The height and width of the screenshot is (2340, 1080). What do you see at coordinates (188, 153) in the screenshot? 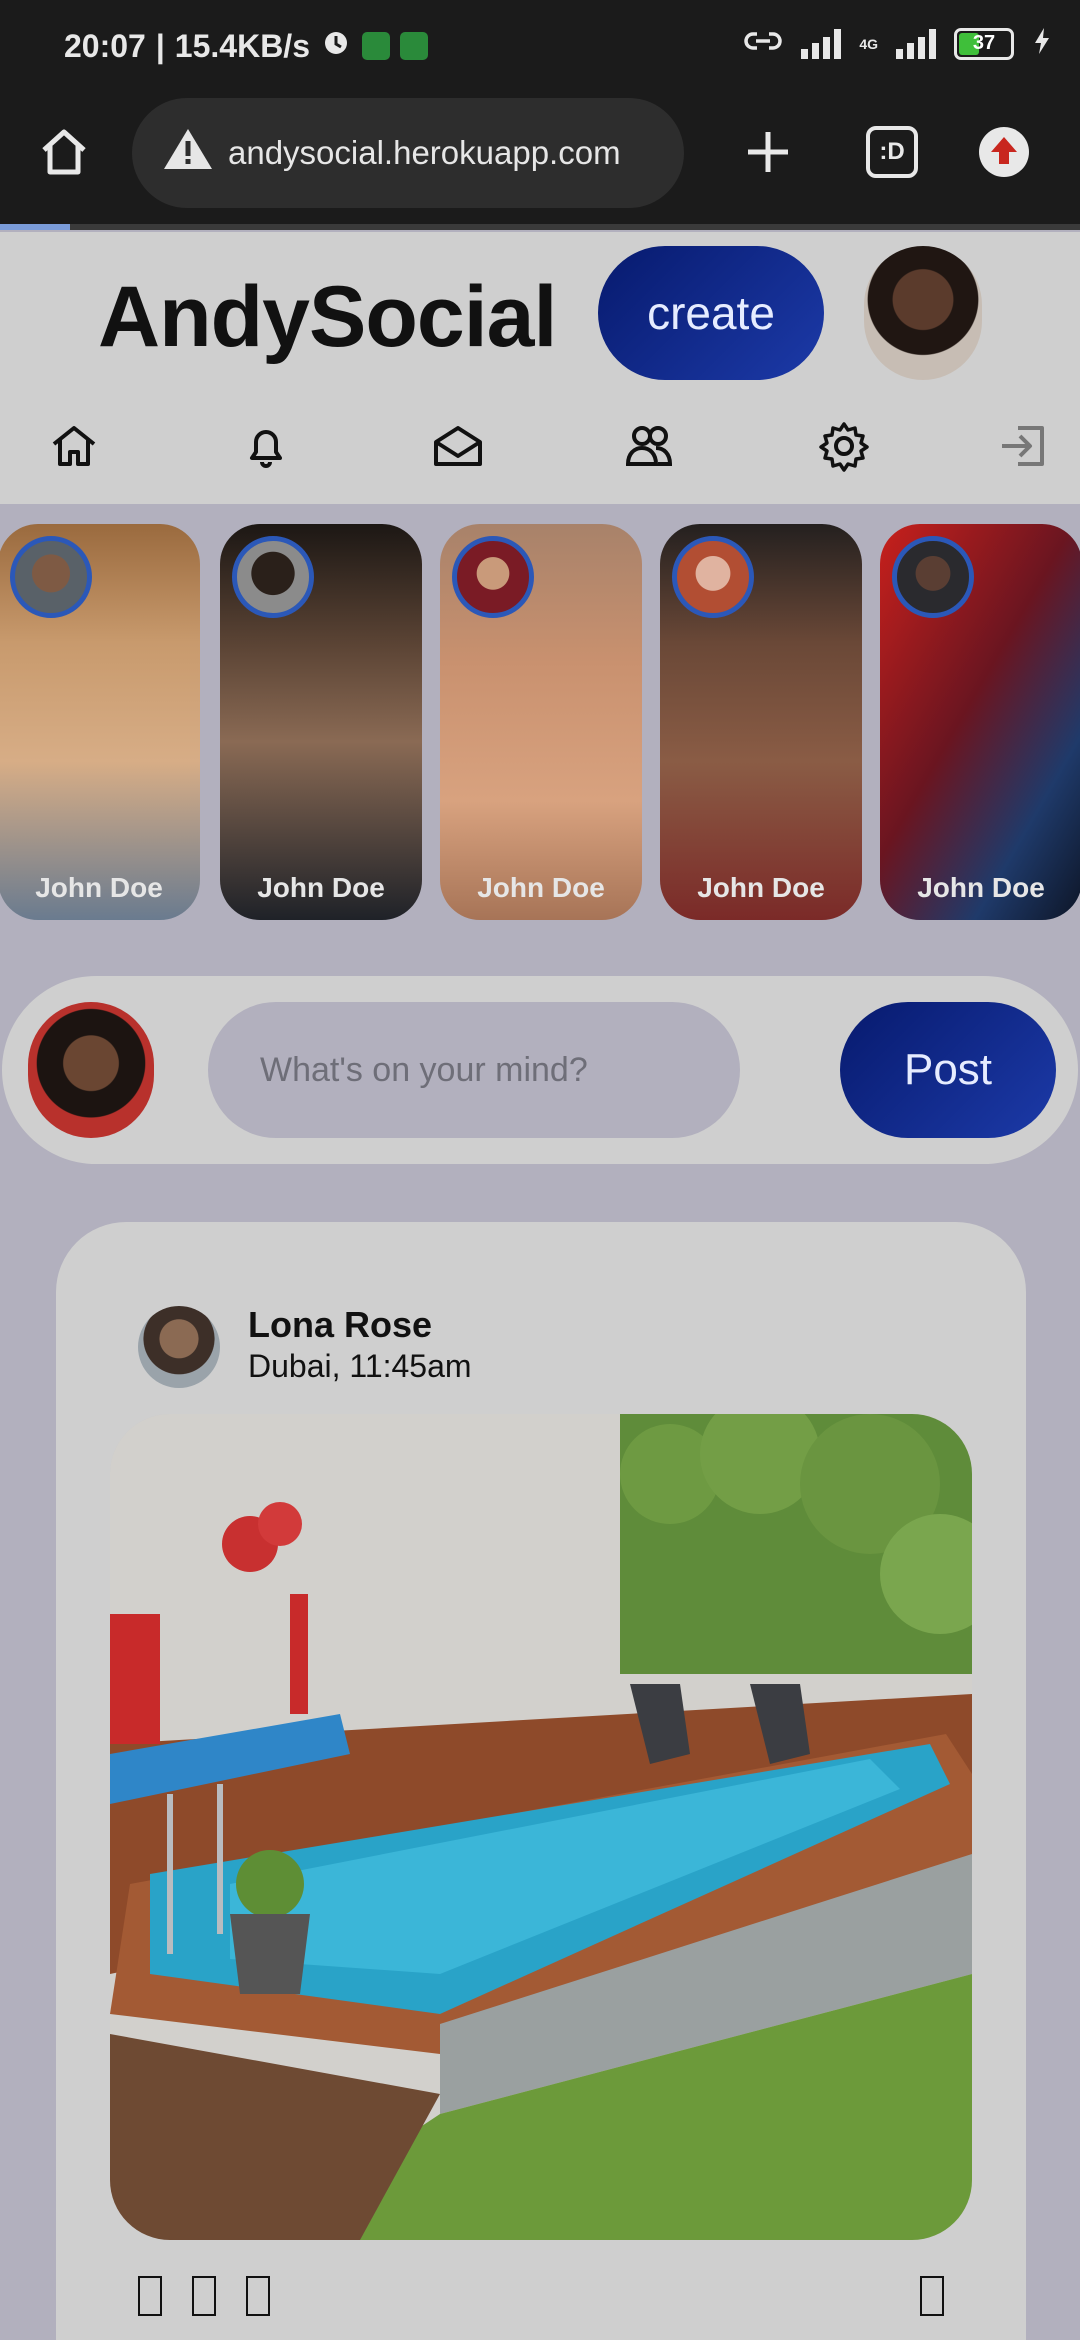
I see `warning-icon` at bounding box center [188, 153].